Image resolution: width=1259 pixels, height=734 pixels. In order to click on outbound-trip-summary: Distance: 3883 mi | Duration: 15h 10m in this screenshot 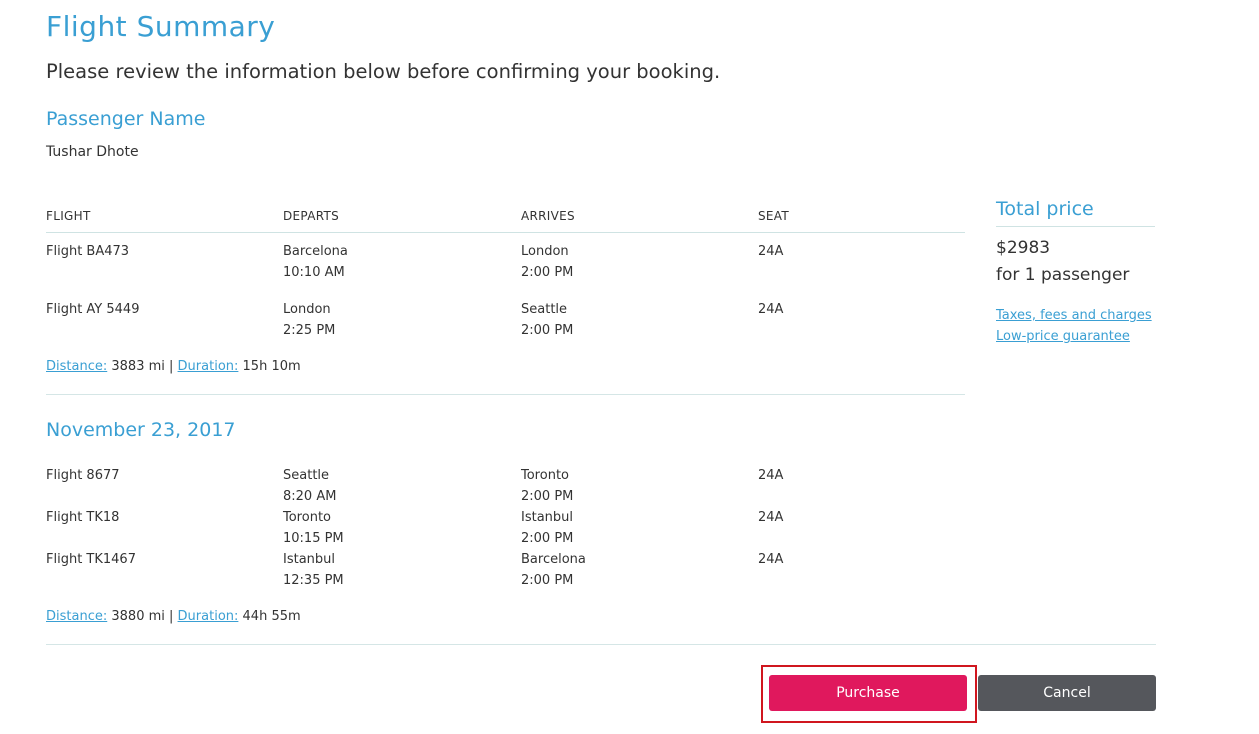, I will do `click(173, 366)`.